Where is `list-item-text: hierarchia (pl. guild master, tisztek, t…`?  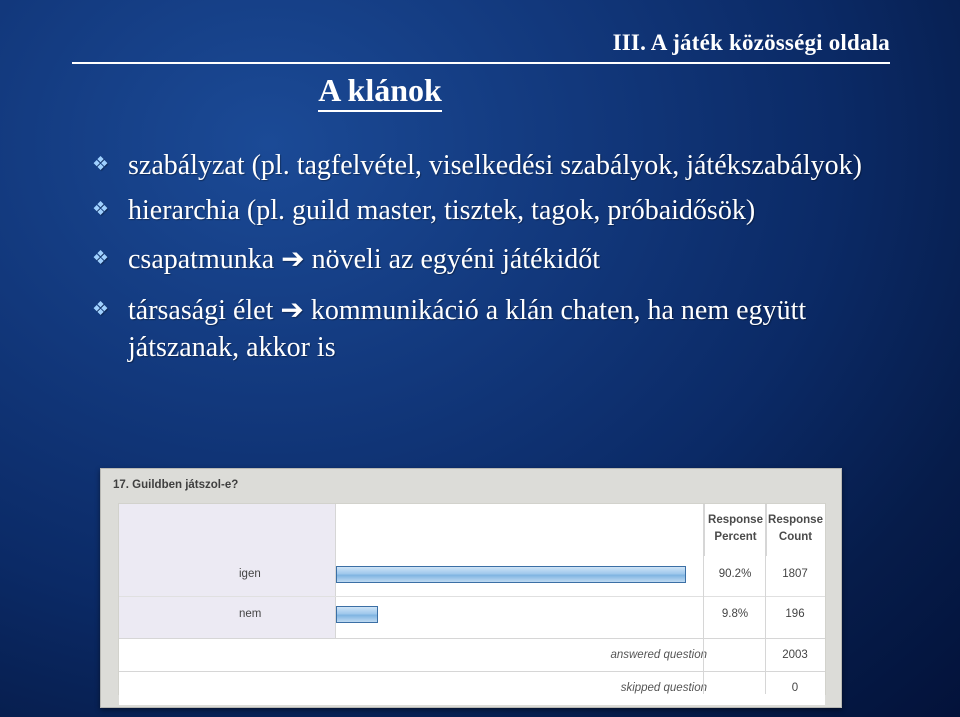 list-item-text: hierarchia (pl. guild master, tisztek, t… is located at coordinates (442, 210).